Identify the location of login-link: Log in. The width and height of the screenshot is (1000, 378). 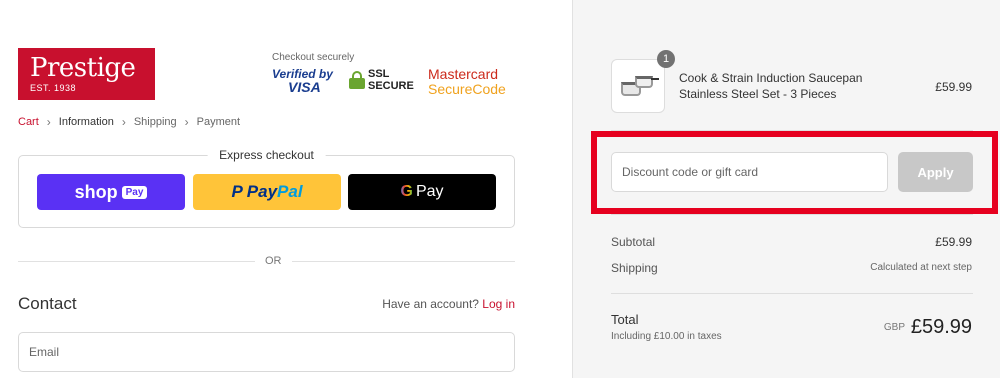
(498, 304).